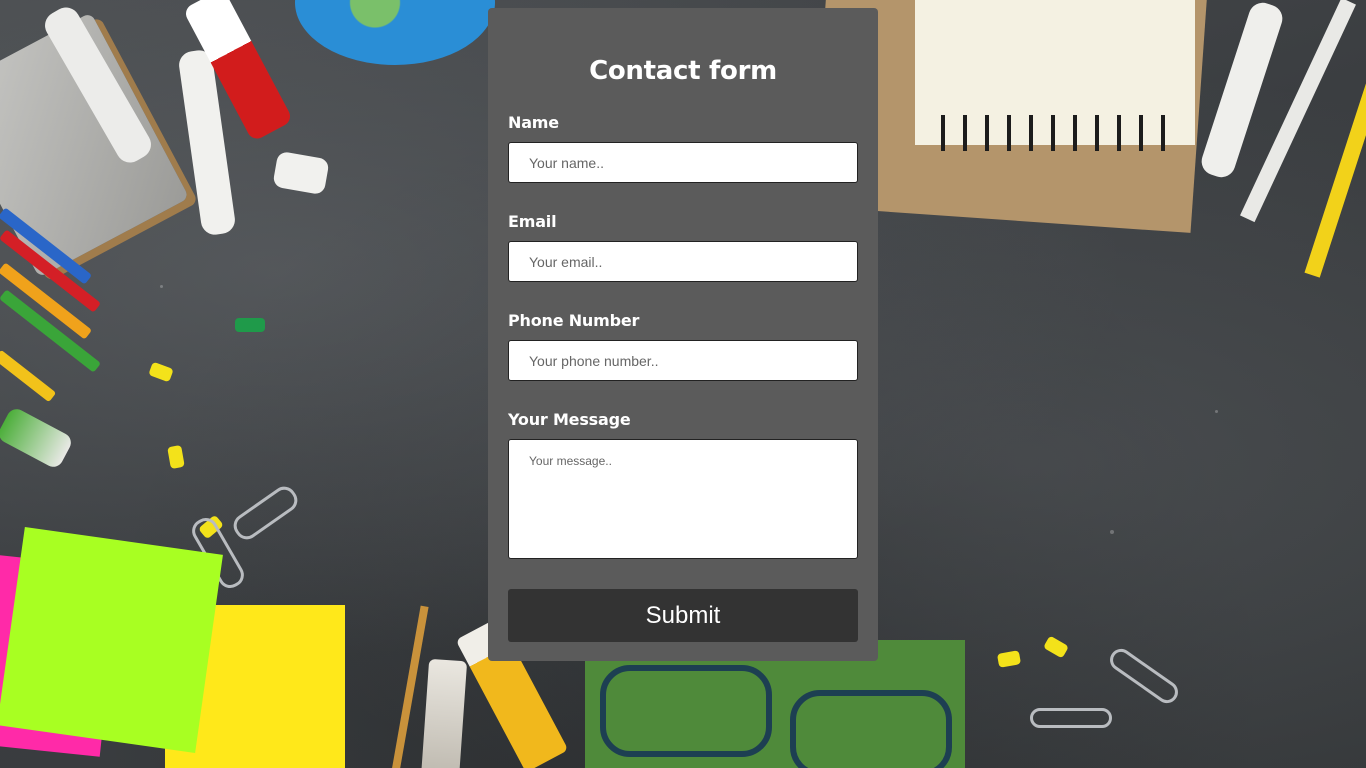 The image size is (1366, 768). What do you see at coordinates (28, 376) in the screenshot?
I see `colored-pencil` at bounding box center [28, 376].